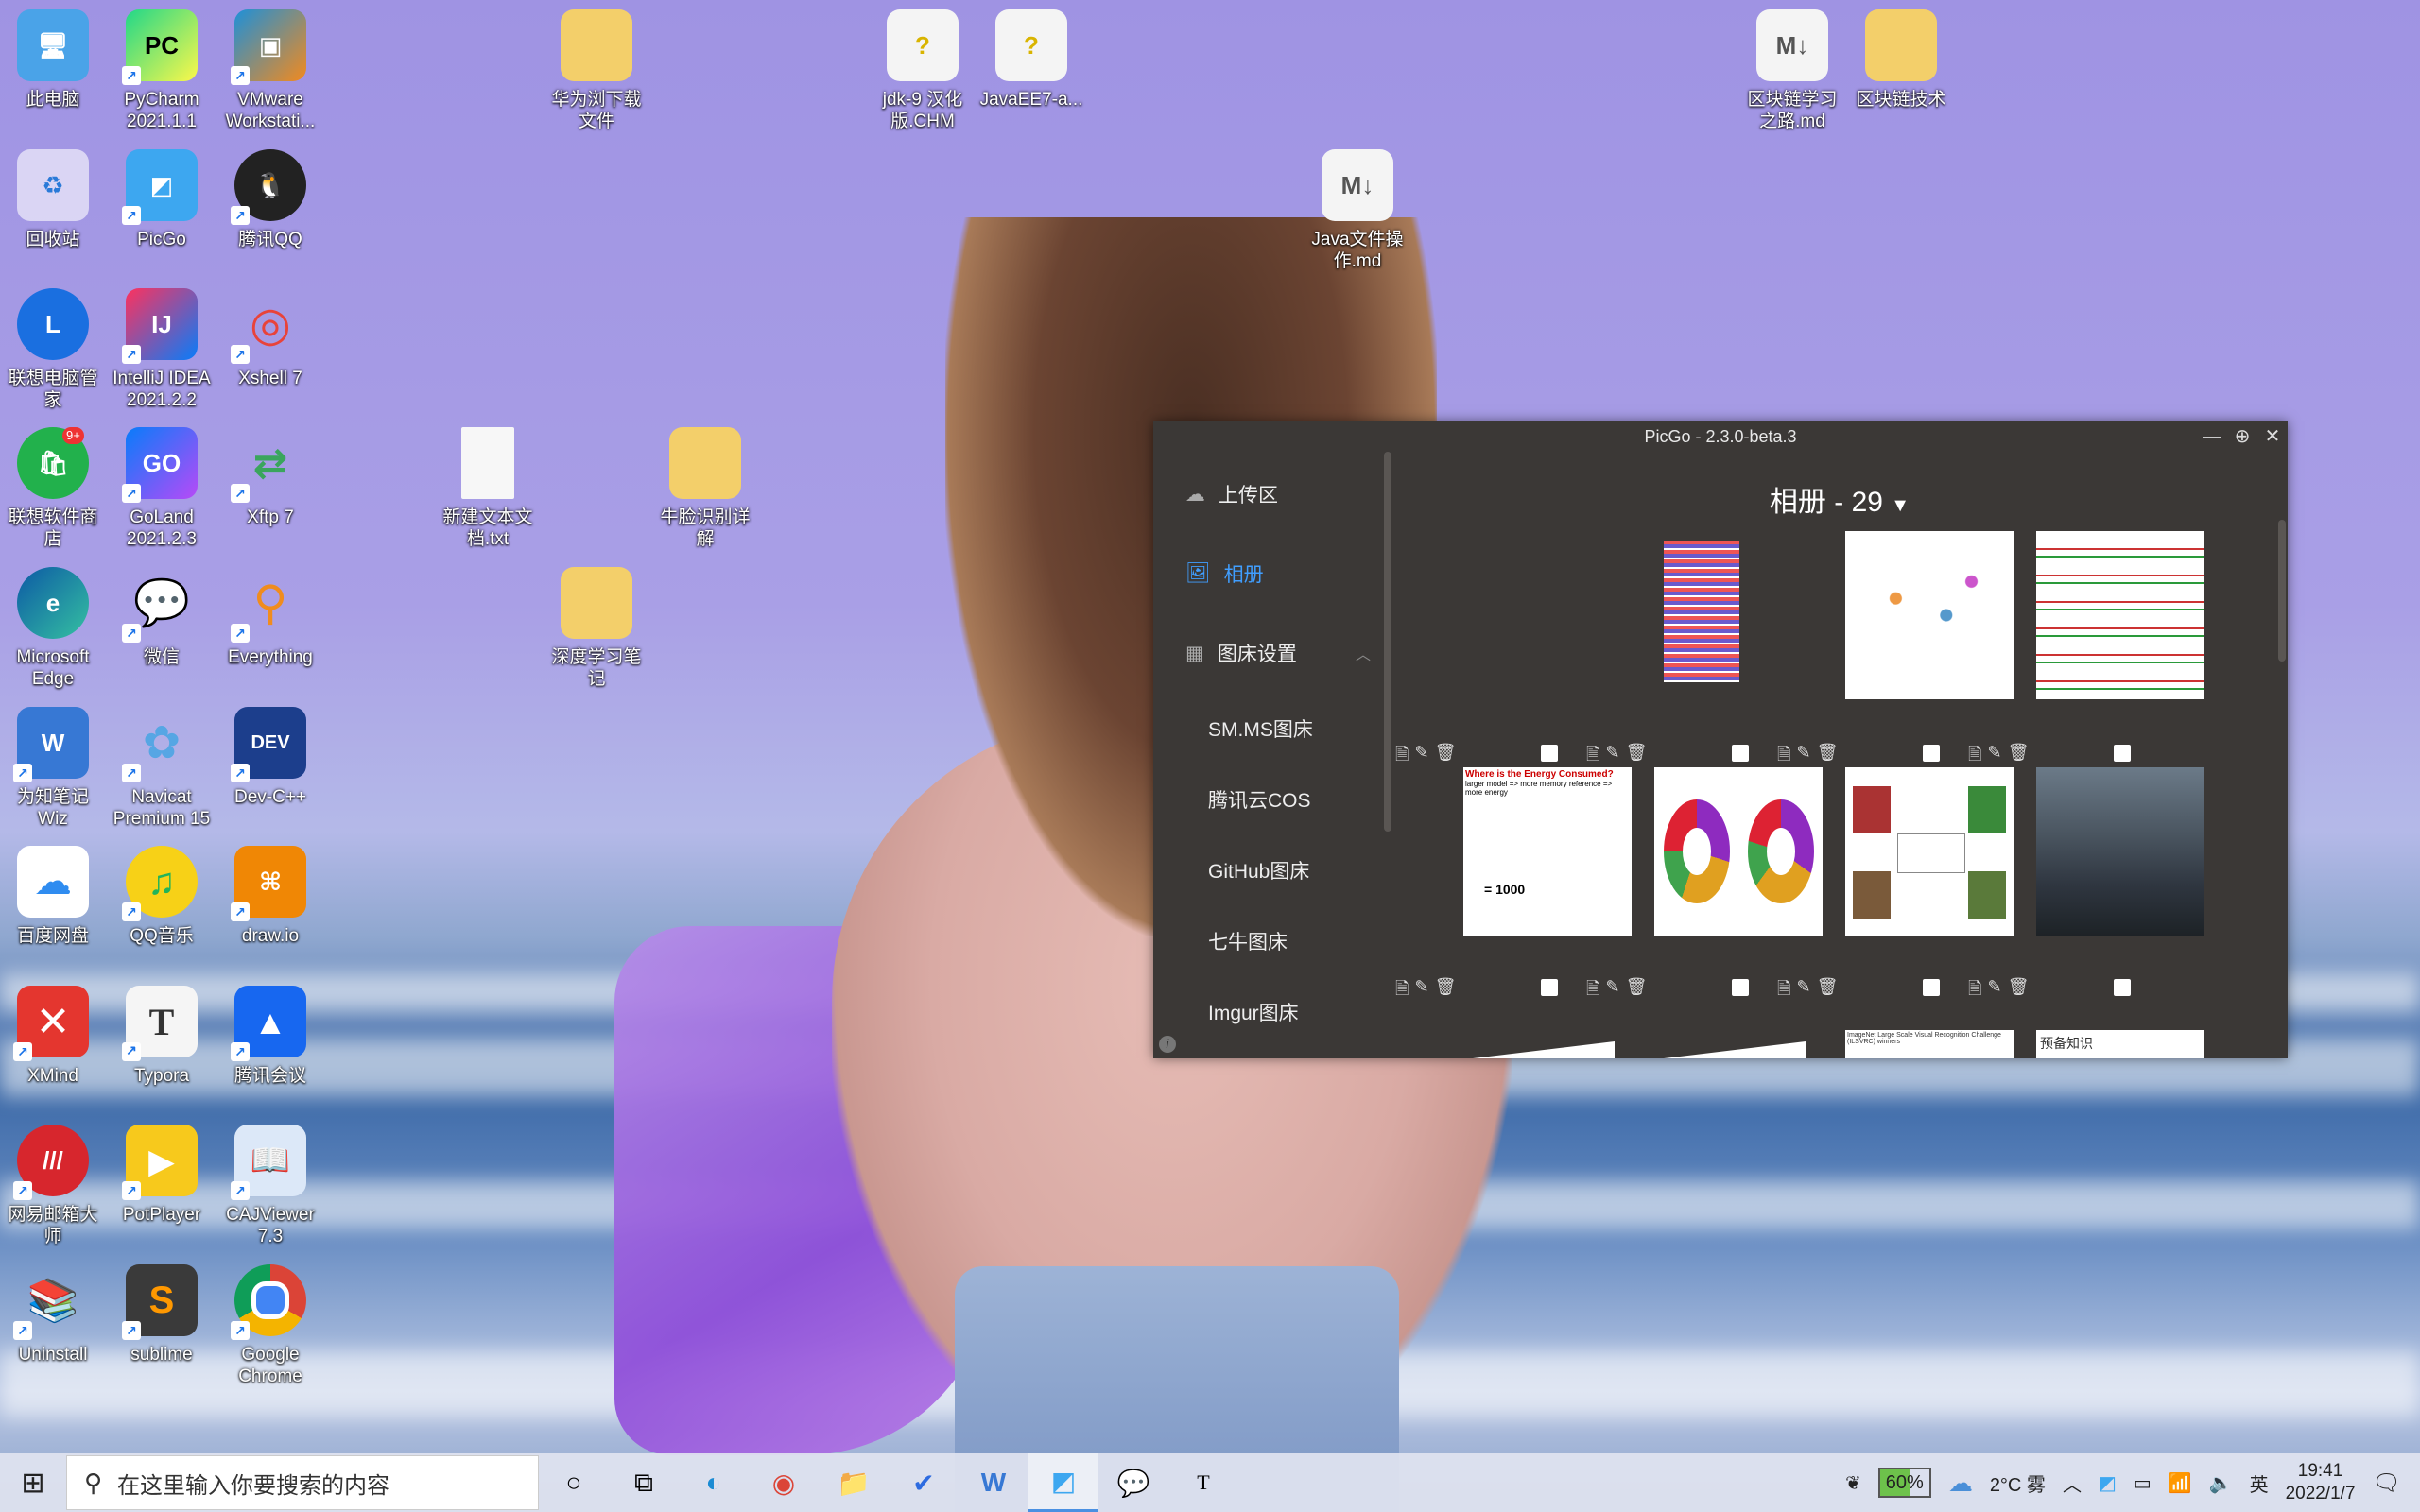 Image resolution: width=2420 pixels, height=1512 pixels. I want to click on taskbar-typora: T, so click(1203, 1482).